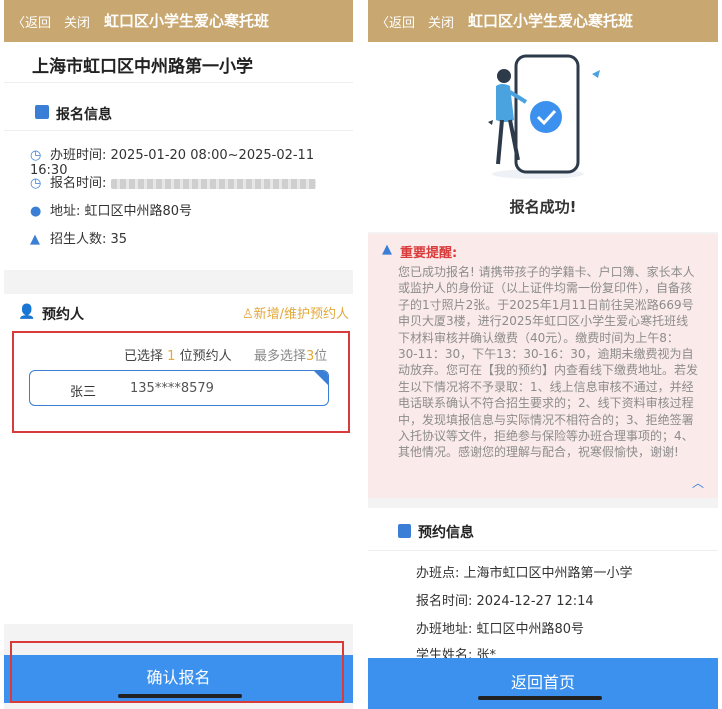 The width and height of the screenshot is (722, 709). I want to click on add-person-icon: 👤, so click(27, 312).